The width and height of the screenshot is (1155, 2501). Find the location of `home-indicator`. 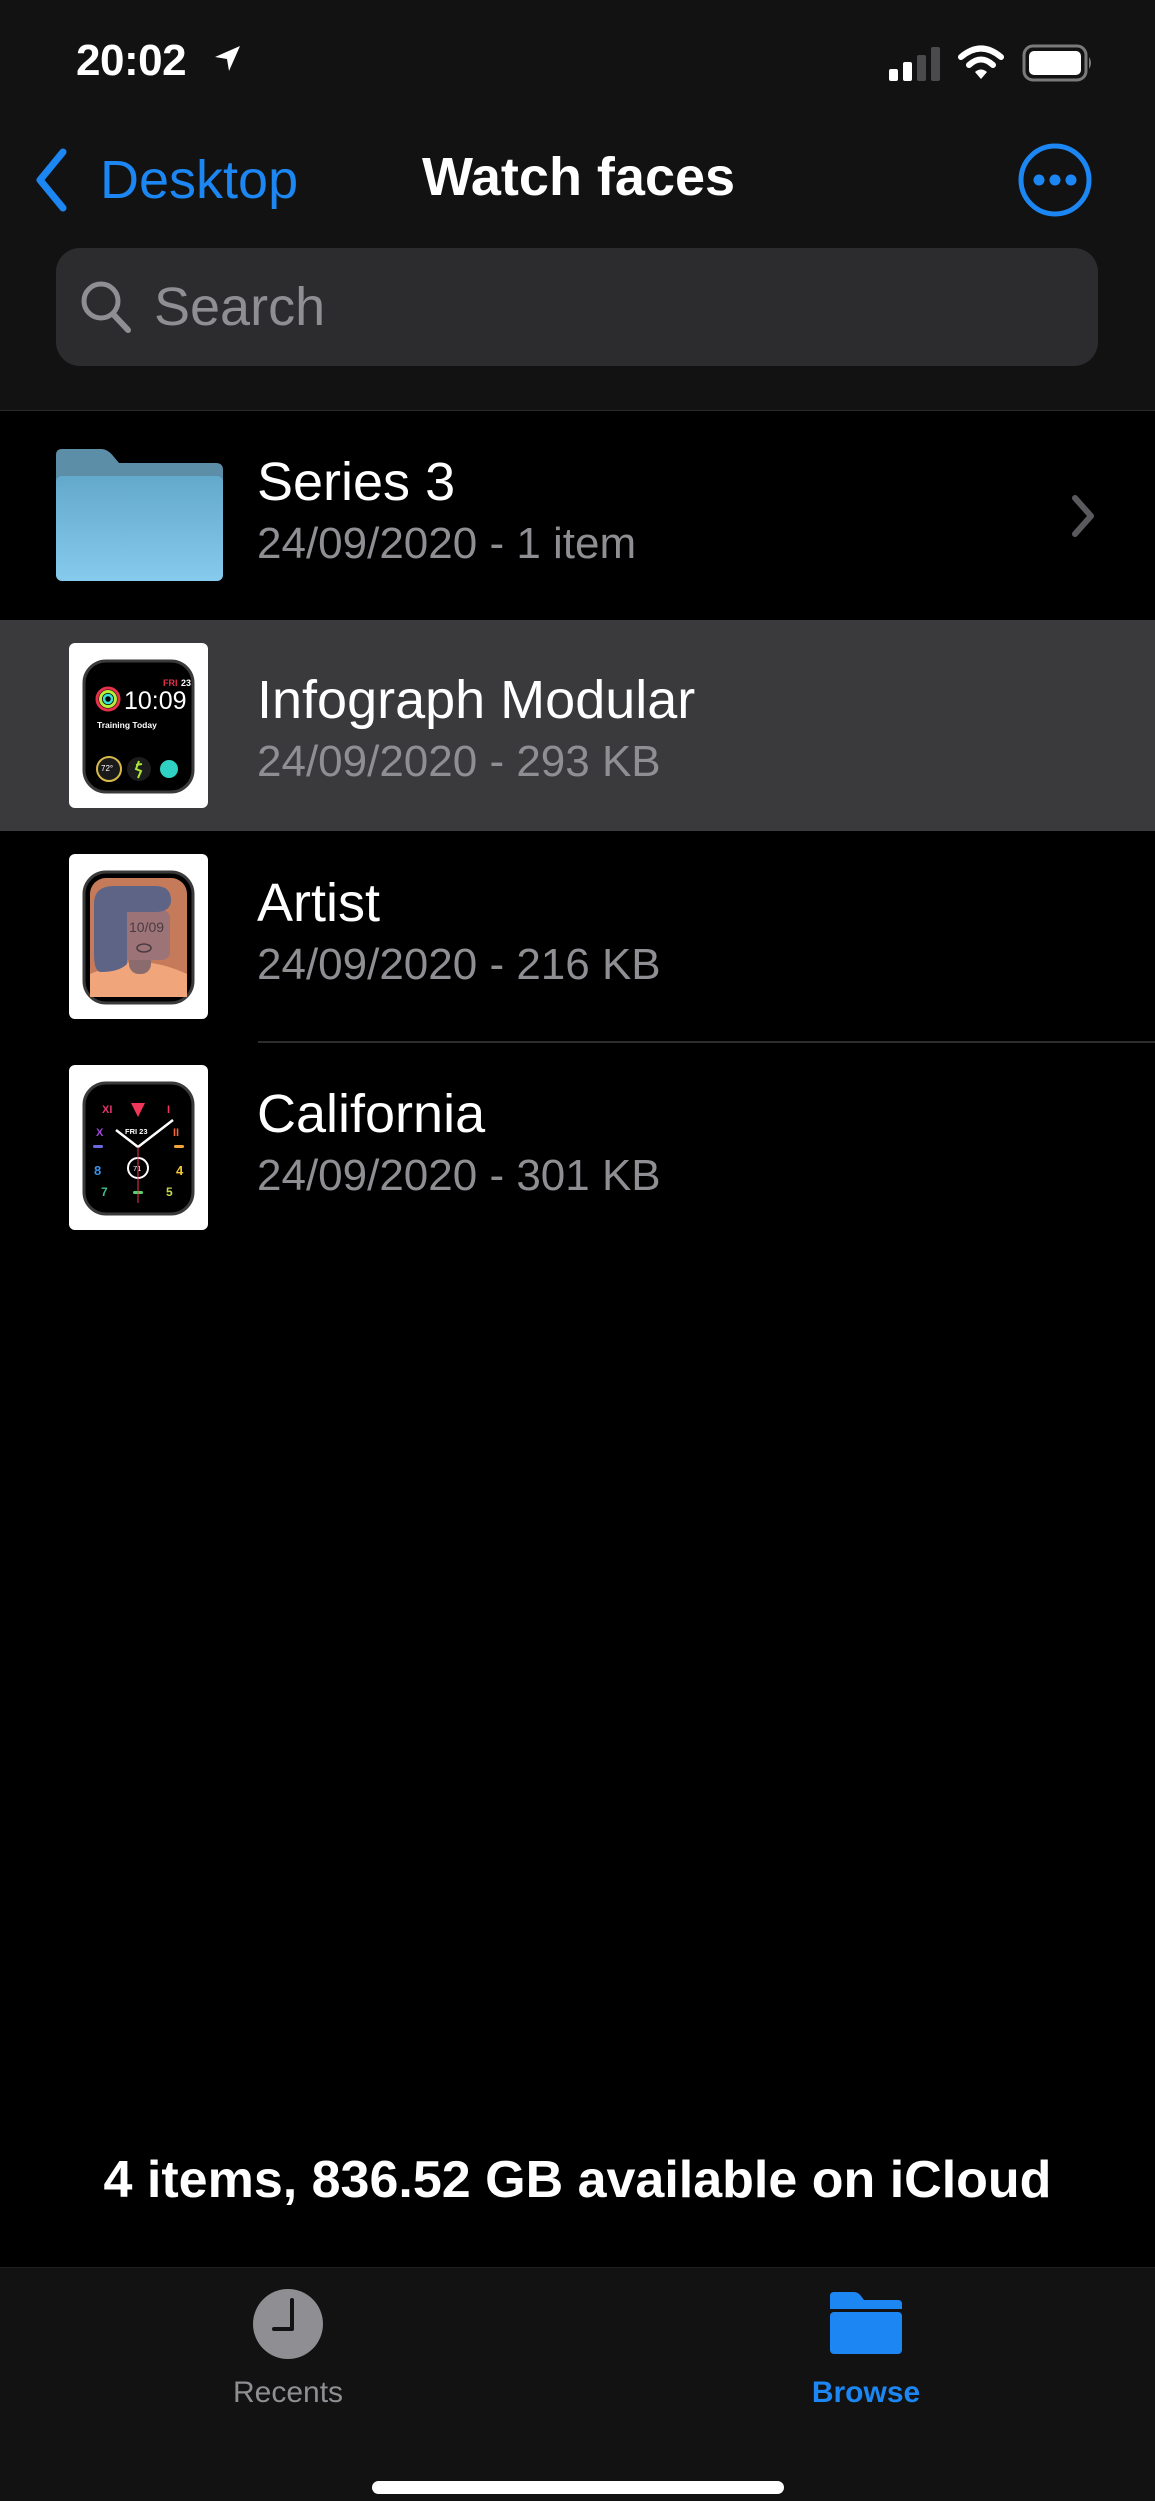

home-indicator is located at coordinates (578, 2487).